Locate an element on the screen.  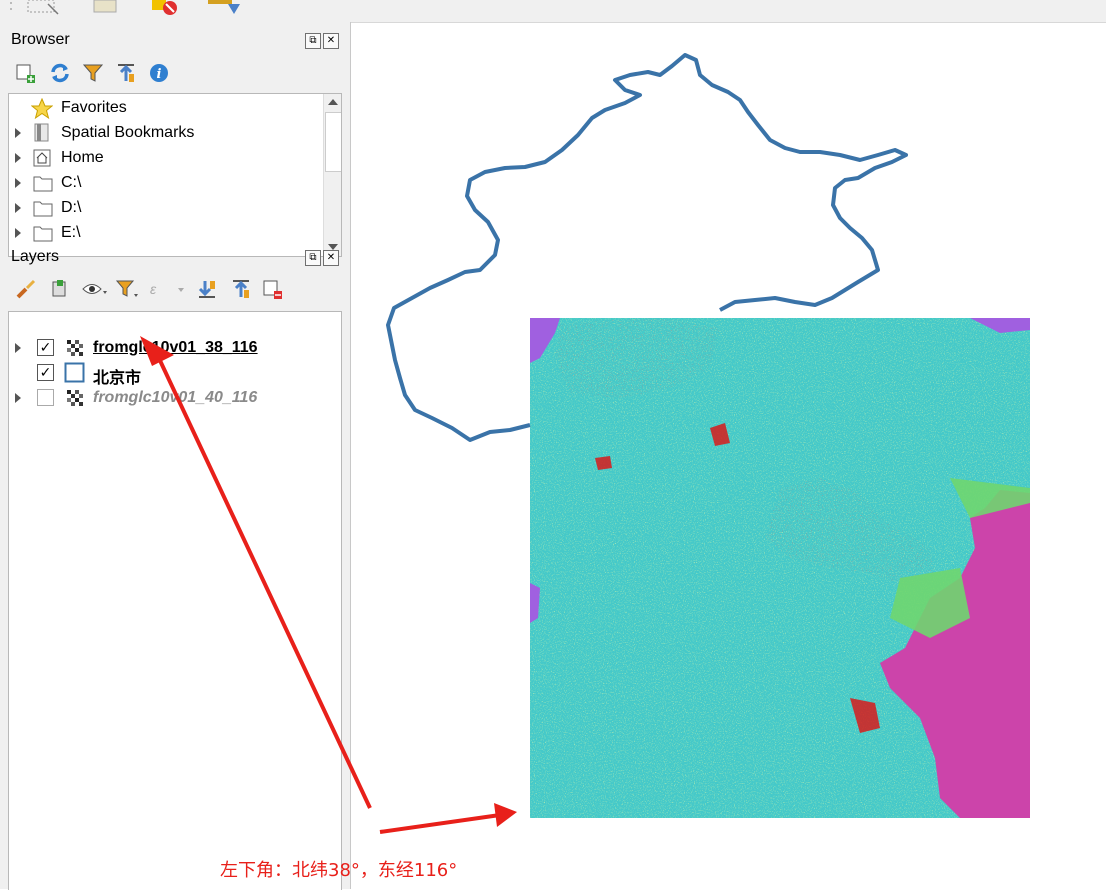
annotation-arrow-to-corner is located at coordinates (448, 818).